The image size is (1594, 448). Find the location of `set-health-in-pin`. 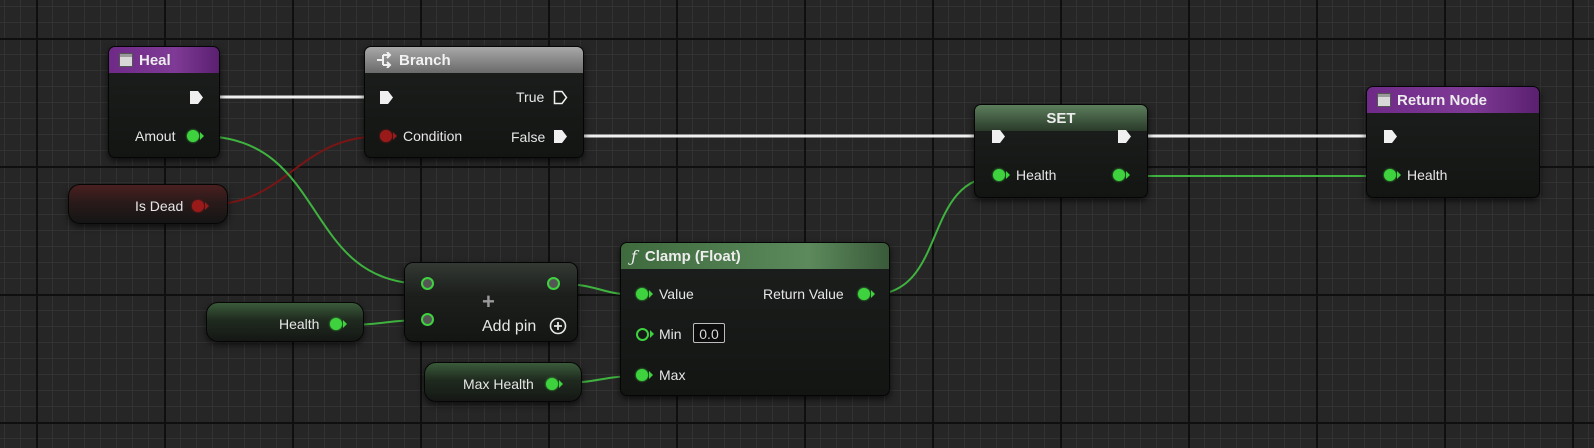

set-health-in-pin is located at coordinates (999, 175).